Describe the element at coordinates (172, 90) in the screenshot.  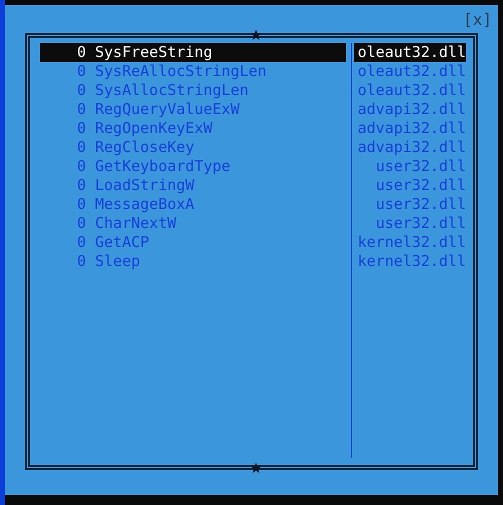
I see `function-name: SysAllocStringLen` at that location.